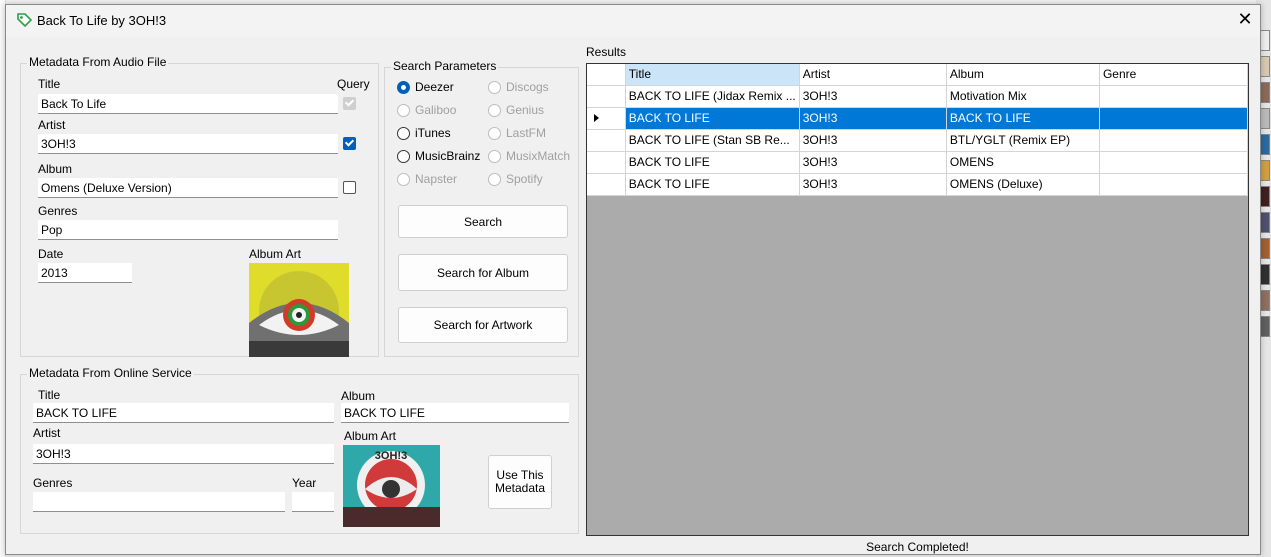 The height and width of the screenshot is (557, 1271). I want to click on search-for-album-button: Search for Album, so click(483, 272).